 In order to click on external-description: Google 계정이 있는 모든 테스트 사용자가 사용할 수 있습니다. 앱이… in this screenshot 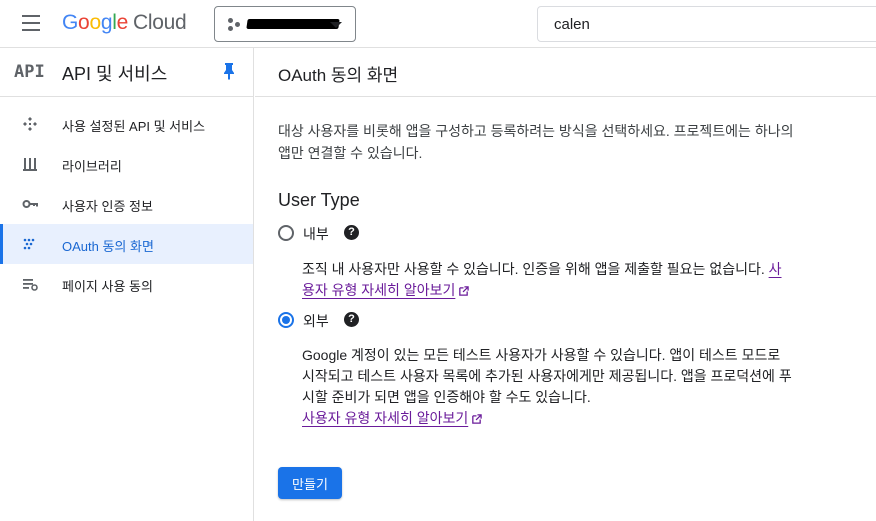, I will do `click(547, 387)`.